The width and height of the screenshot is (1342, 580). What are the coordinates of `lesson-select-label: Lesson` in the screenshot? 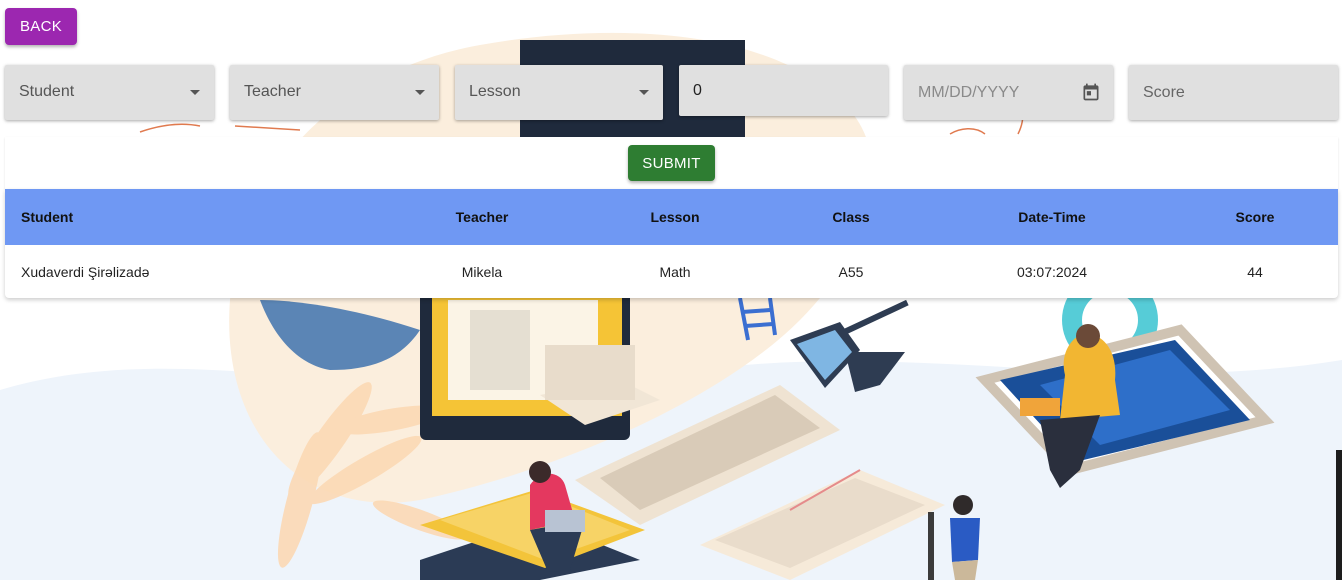 It's located at (495, 91).